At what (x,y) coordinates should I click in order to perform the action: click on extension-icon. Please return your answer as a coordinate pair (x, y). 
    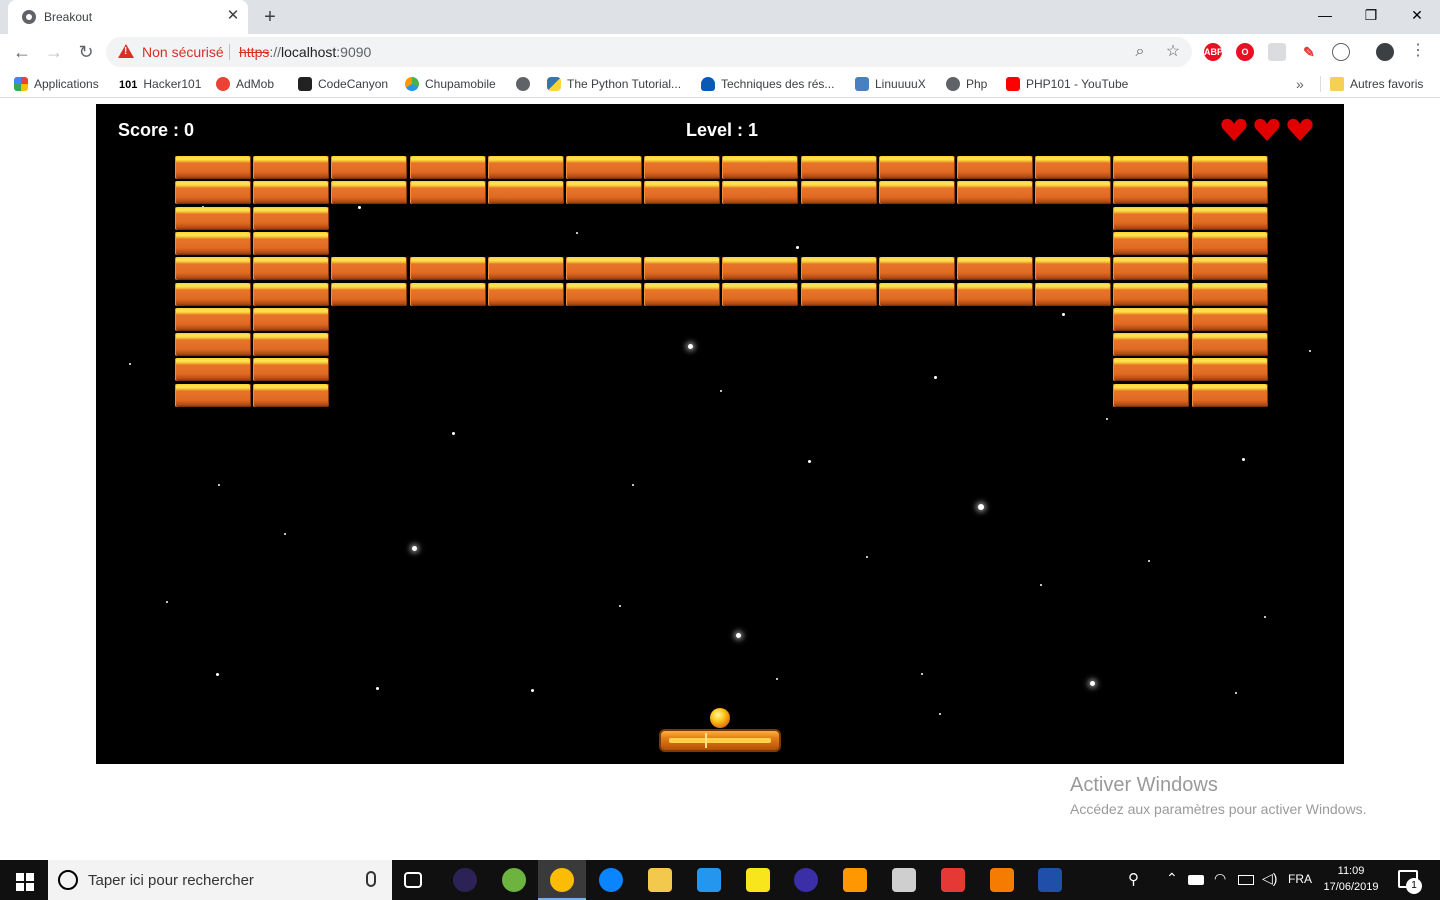
    Looking at the image, I should click on (1277, 52).